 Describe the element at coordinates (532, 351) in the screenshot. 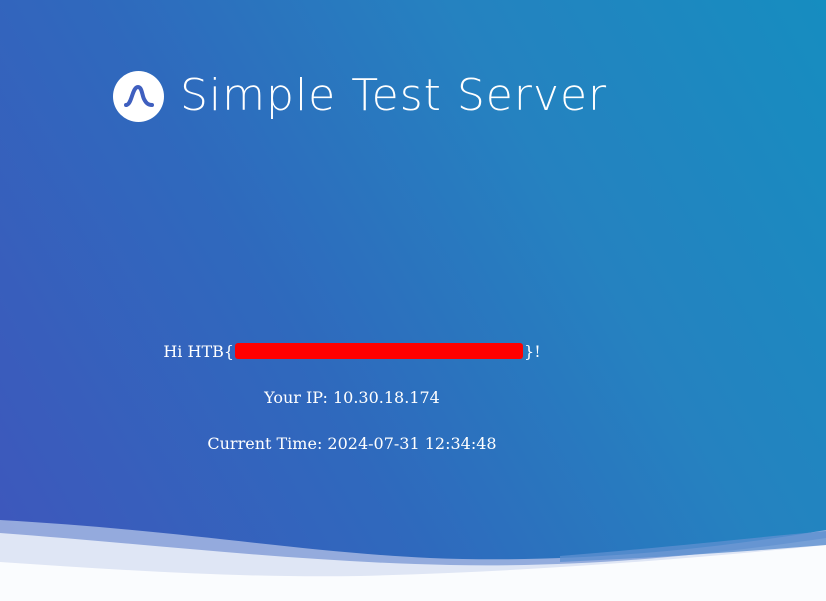

I see `greeting-suffix: }!` at that location.